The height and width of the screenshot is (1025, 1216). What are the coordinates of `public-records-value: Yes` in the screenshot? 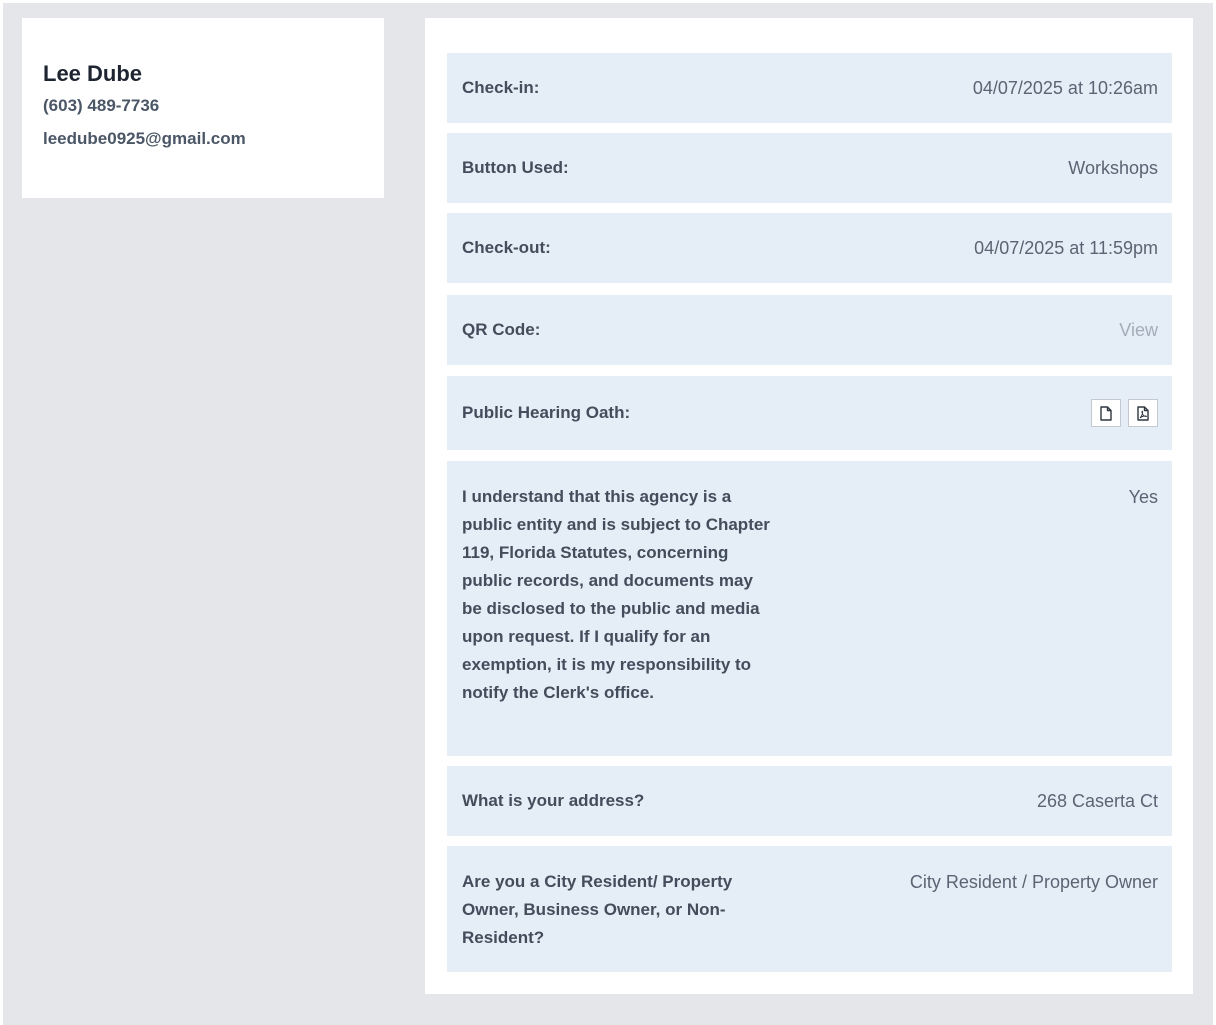 It's located at (1143, 497).